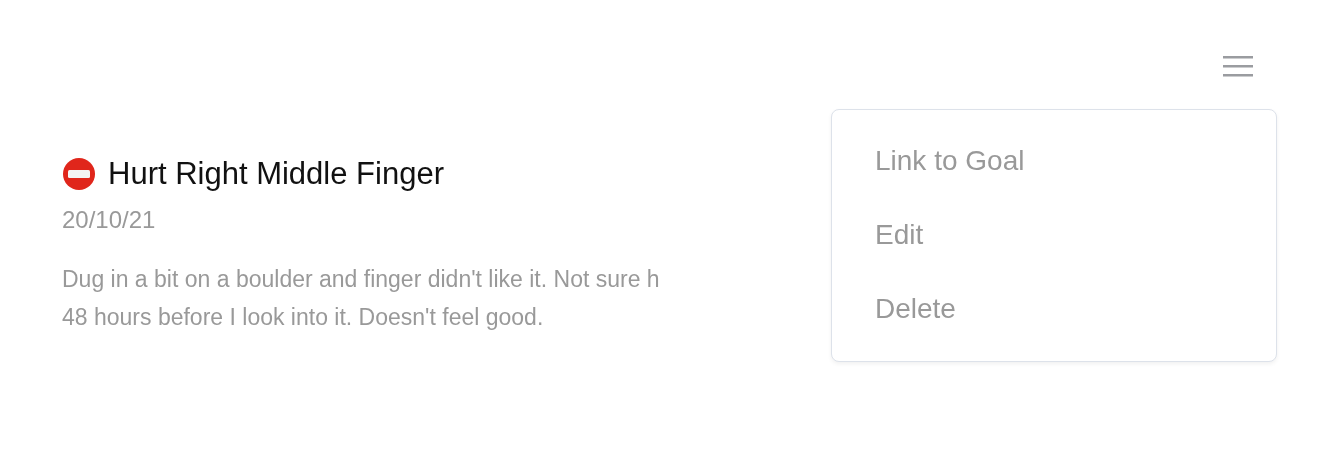 The image size is (1334, 458). Describe the element at coordinates (79, 174) in the screenshot. I see `no-entry-icon` at that location.